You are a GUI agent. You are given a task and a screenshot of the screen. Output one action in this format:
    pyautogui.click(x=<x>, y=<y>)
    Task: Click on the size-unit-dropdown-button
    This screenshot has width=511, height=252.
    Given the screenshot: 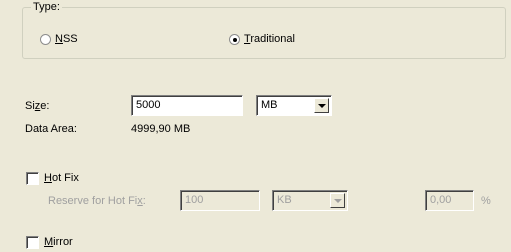 What is the action you would take?
    pyautogui.click(x=321, y=105)
    